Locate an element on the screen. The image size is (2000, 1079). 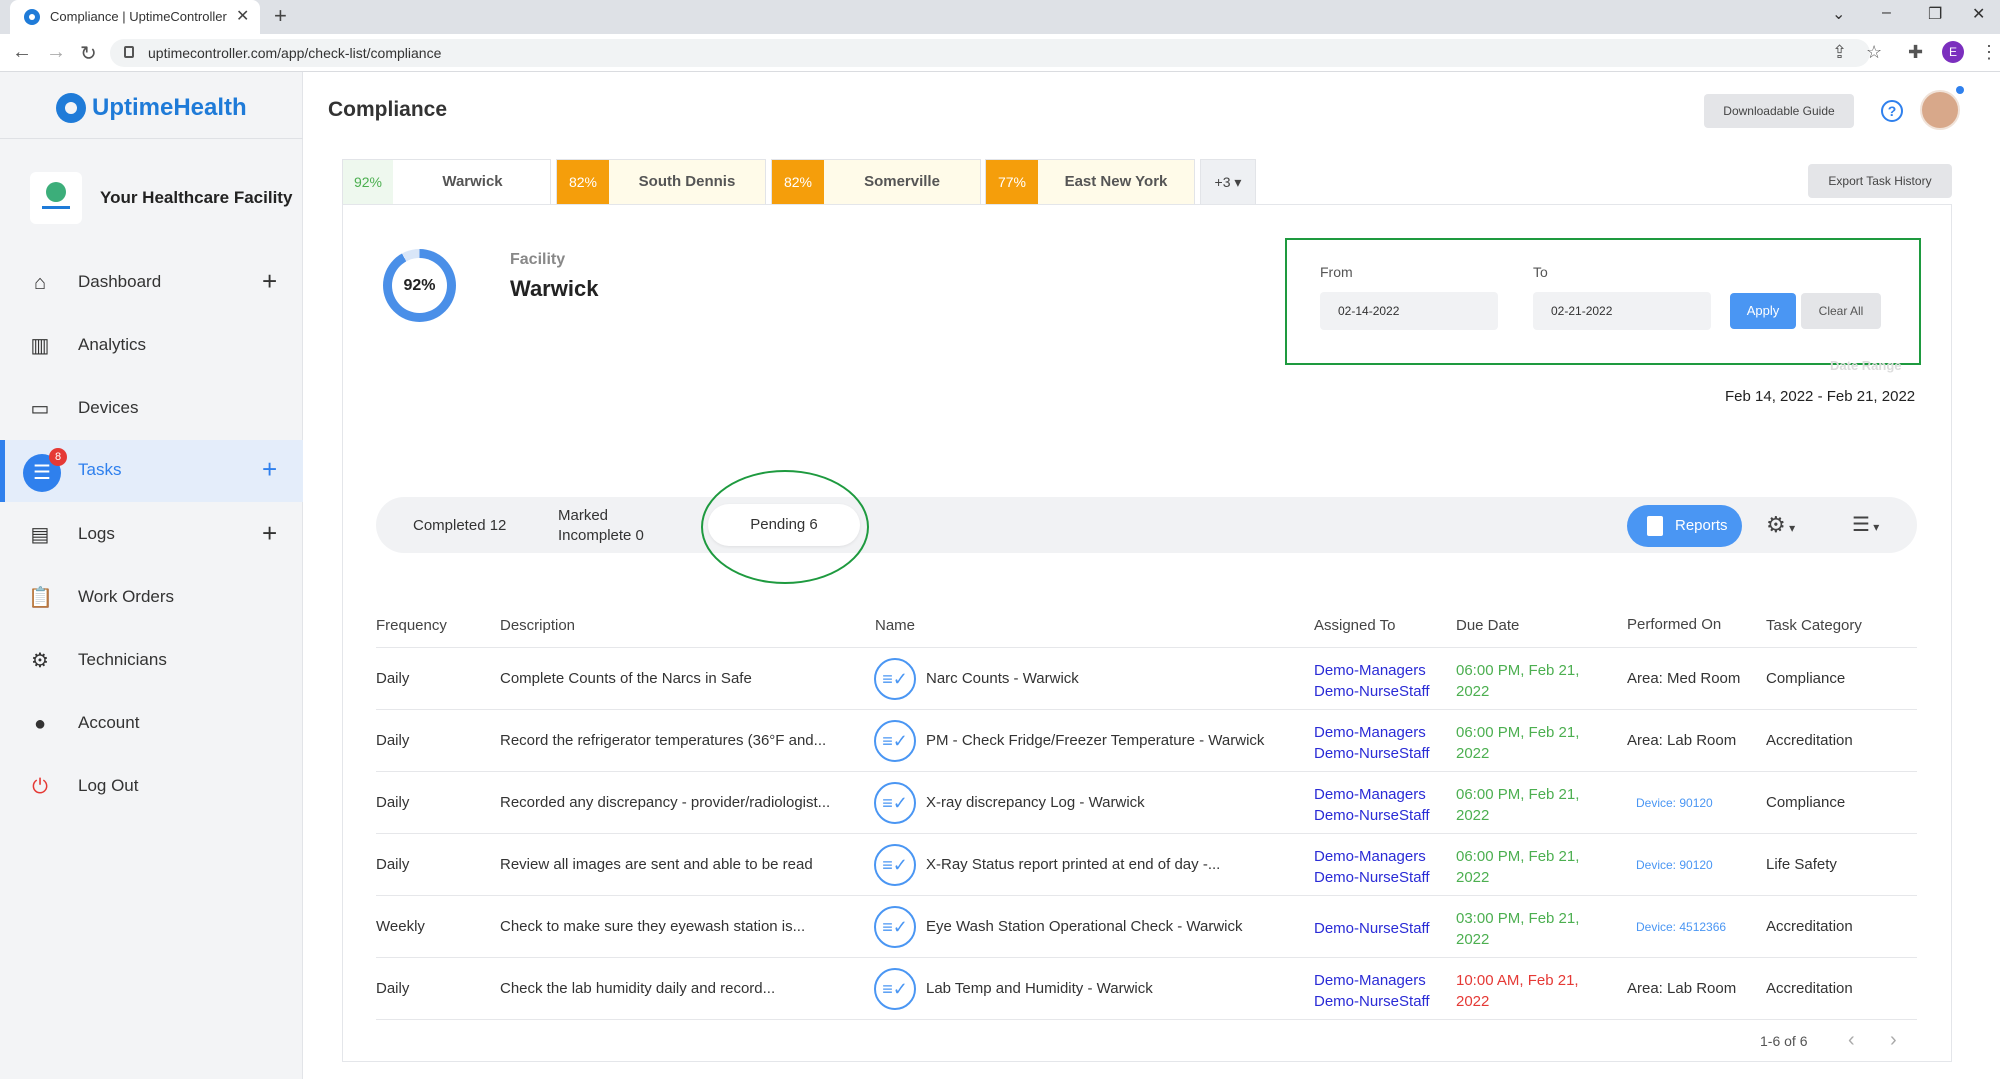
share-icon: ⇪ is located at coordinates (1839, 52).